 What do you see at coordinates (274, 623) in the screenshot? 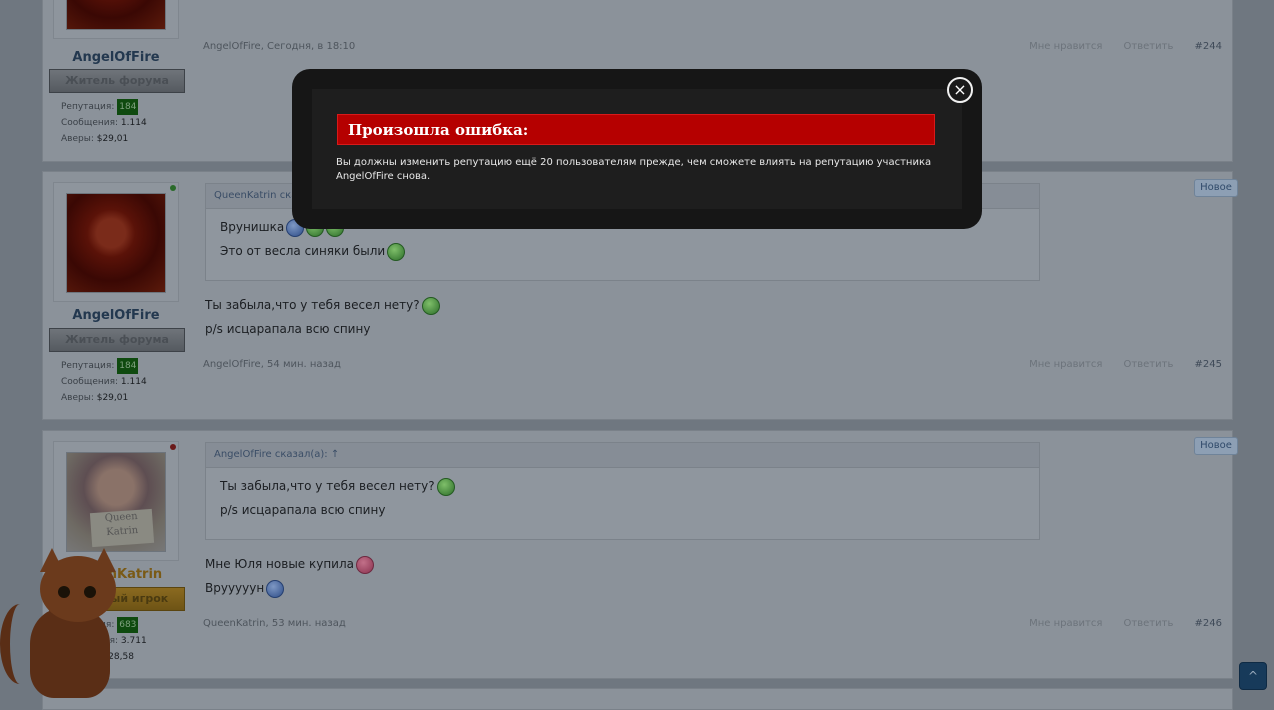
I see `post-meta: QueenKatrin, 53 мин. назад` at bounding box center [274, 623].